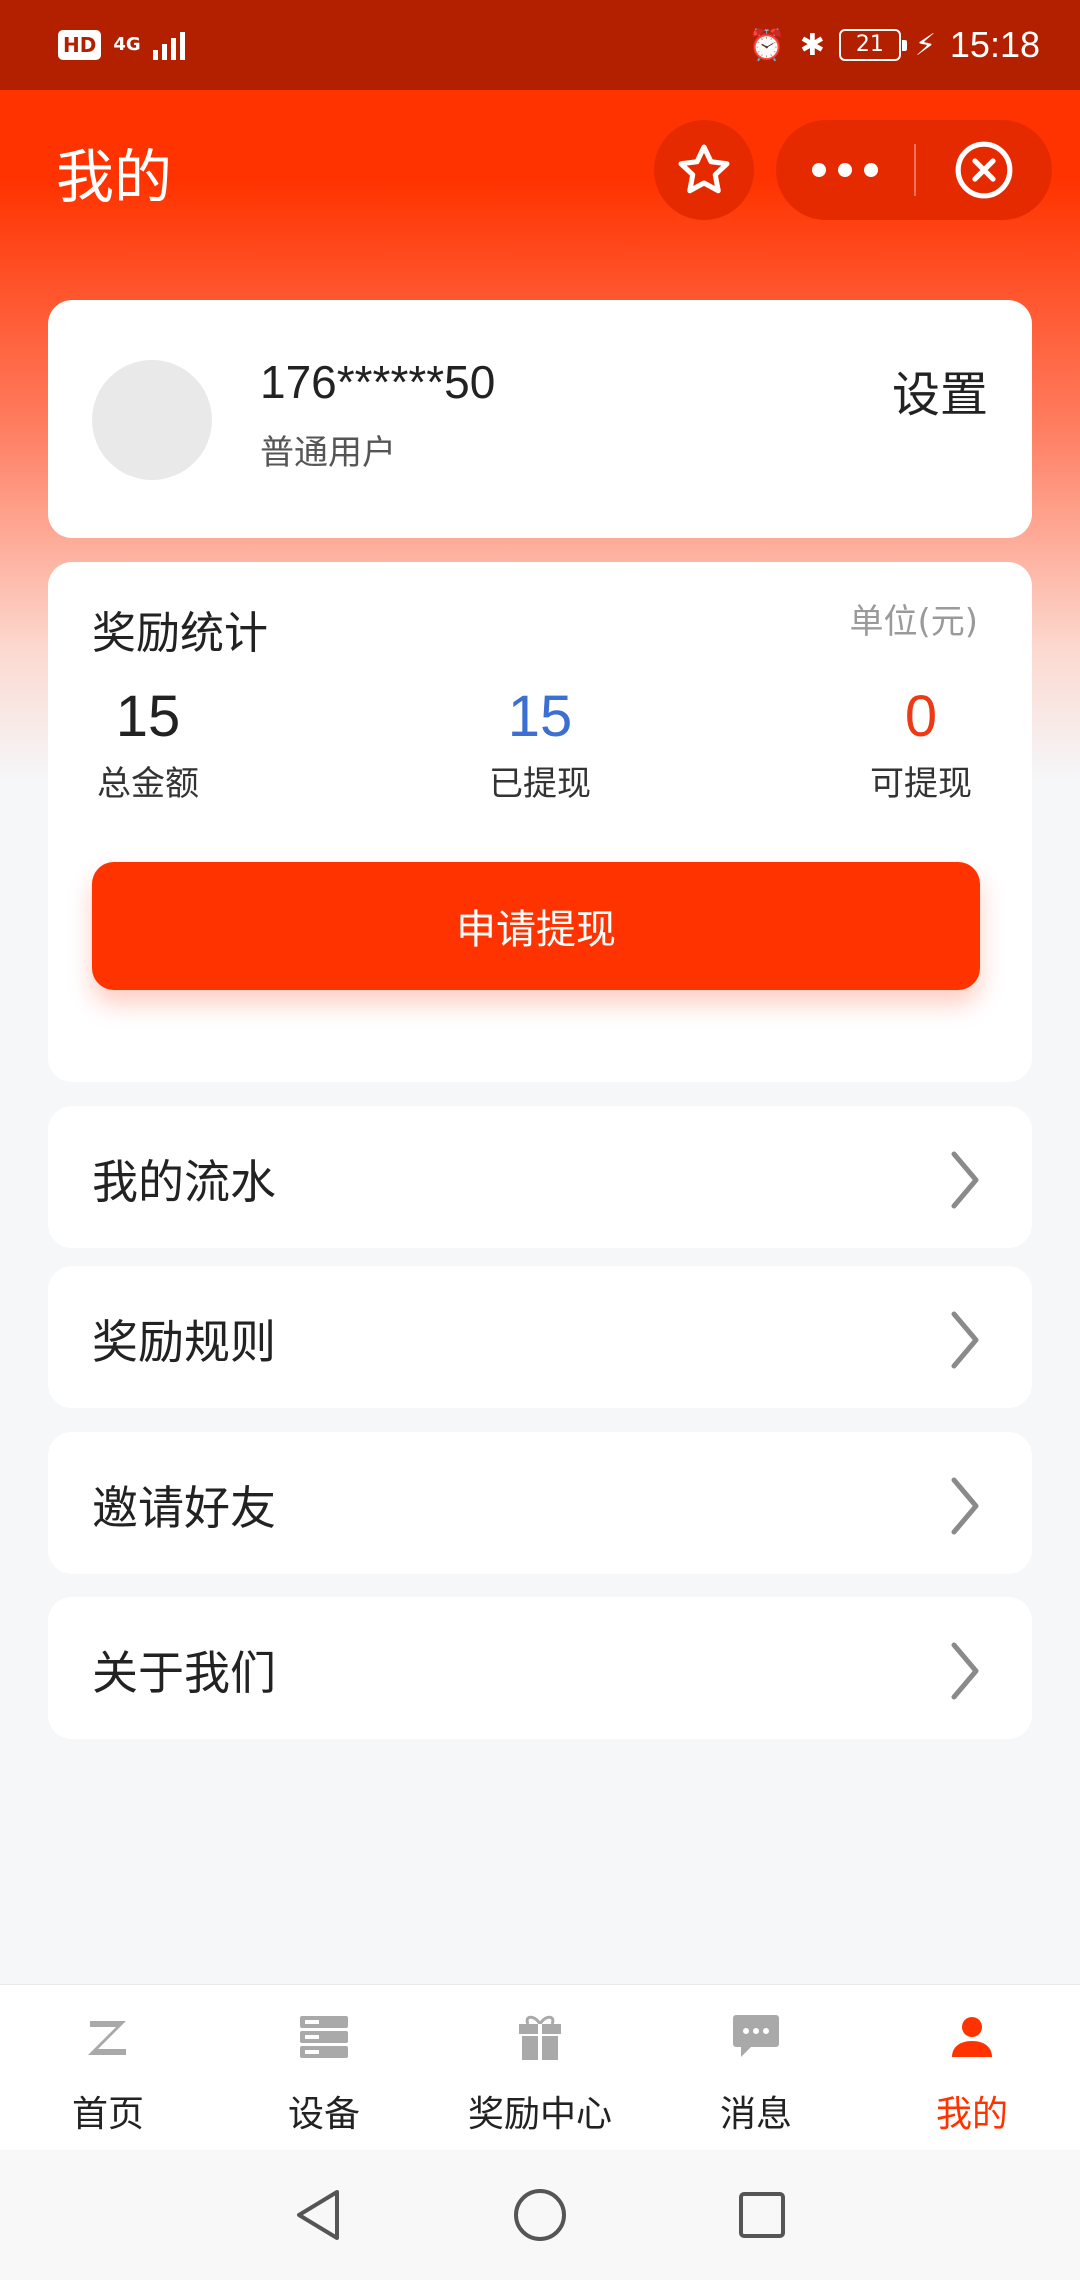 Image resolution: width=1080 pixels, height=2280 pixels. What do you see at coordinates (127, 44) in the screenshot?
I see `network-type: 4G` at bounding box center [127, 44].